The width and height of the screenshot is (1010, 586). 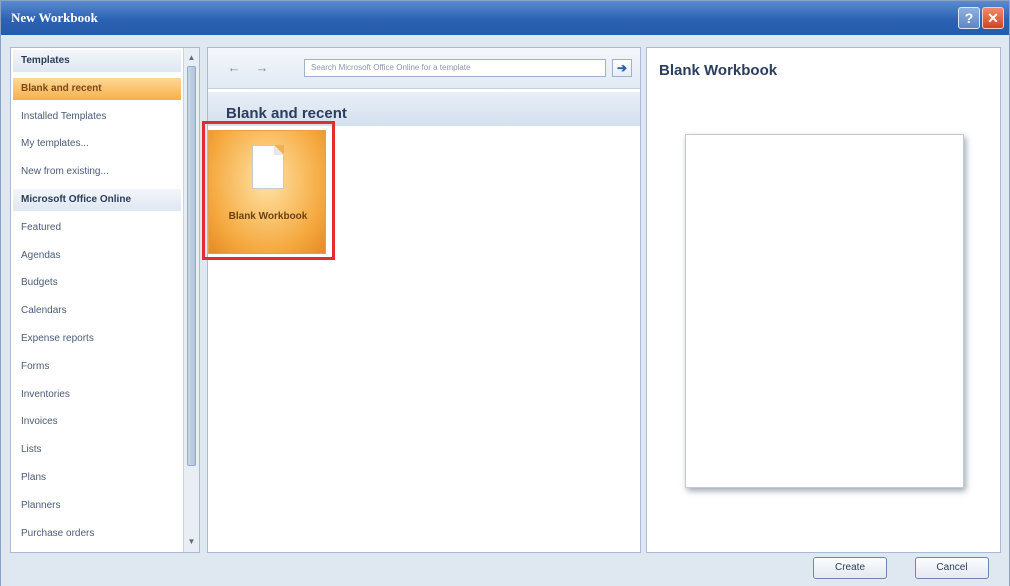 I want to click on sidebar-item: Featured, so click(x=97, y=228).